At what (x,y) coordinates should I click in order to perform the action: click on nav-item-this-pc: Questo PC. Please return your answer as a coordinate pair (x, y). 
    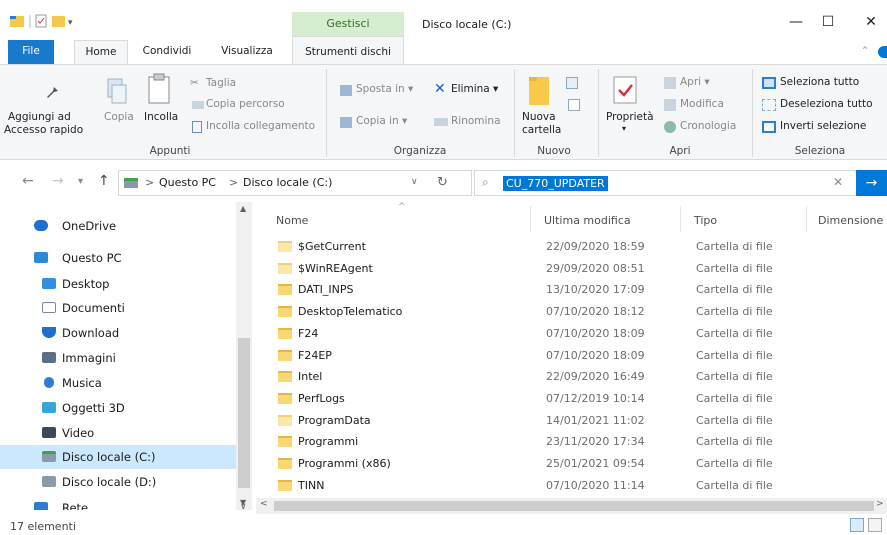
    Looking at the image, I should click on (118, 258).